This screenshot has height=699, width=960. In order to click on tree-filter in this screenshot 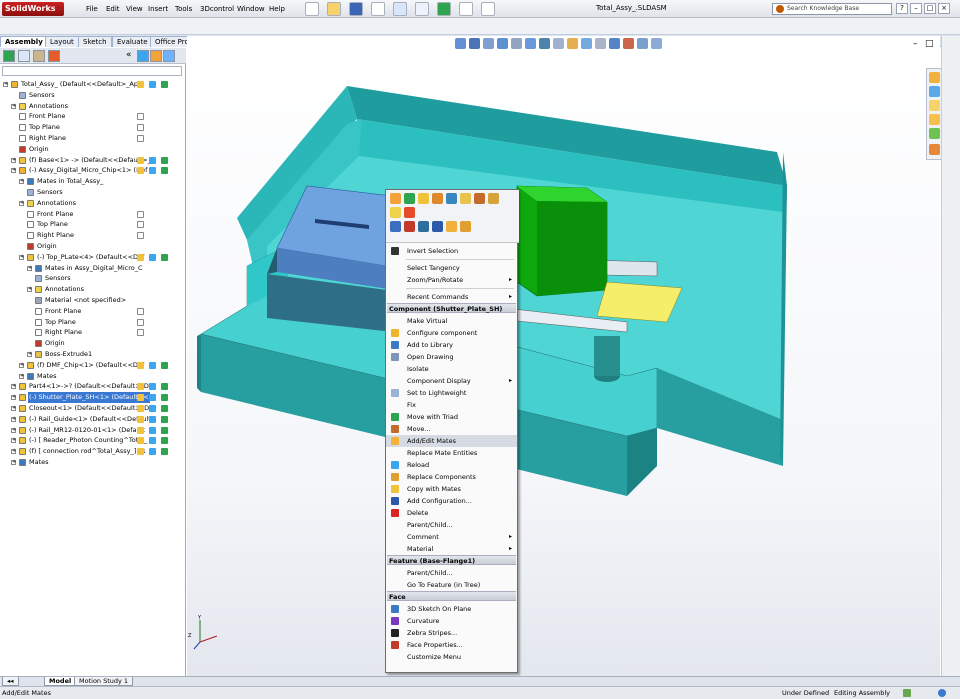, I will do `click(92, 71)`.